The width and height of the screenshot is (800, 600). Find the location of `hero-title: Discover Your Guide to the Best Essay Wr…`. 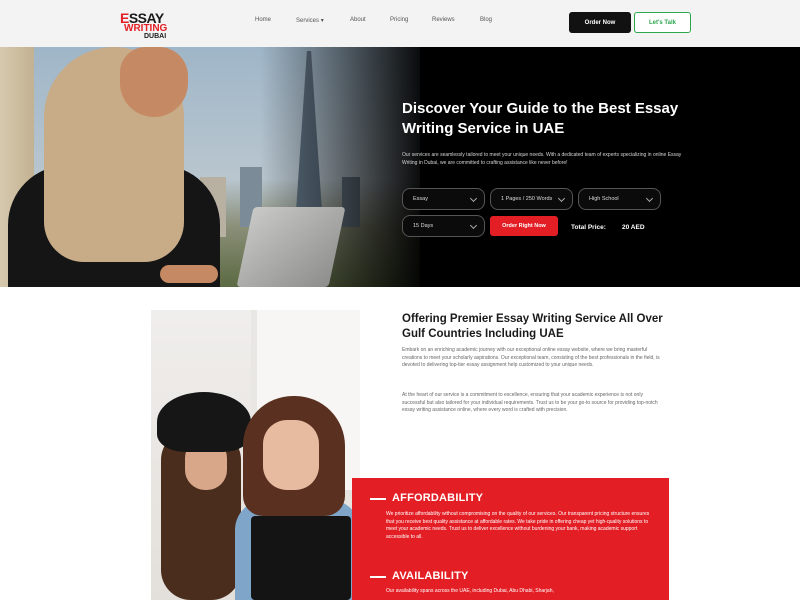

hero-title: Discover Your Guide to the Best Essay Wr… is located at coordinates (540, 118).